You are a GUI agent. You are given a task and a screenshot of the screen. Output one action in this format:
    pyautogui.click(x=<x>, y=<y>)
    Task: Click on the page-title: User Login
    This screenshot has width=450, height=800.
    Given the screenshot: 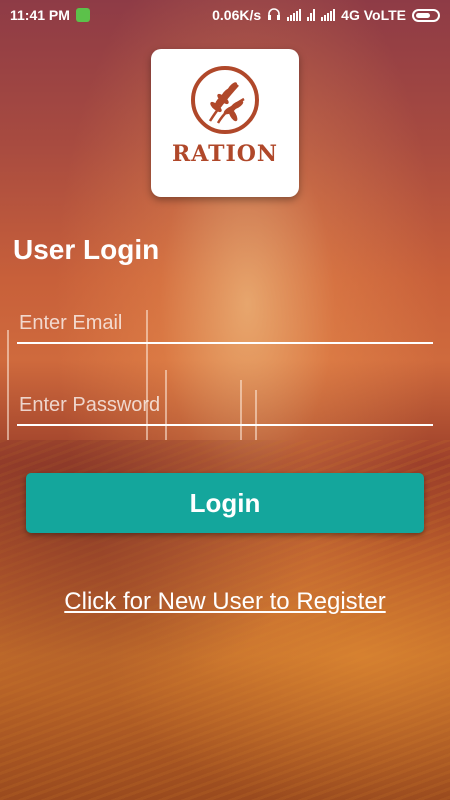 What is the action you would take?
    pyautogui.click(x=86, y=249)
    